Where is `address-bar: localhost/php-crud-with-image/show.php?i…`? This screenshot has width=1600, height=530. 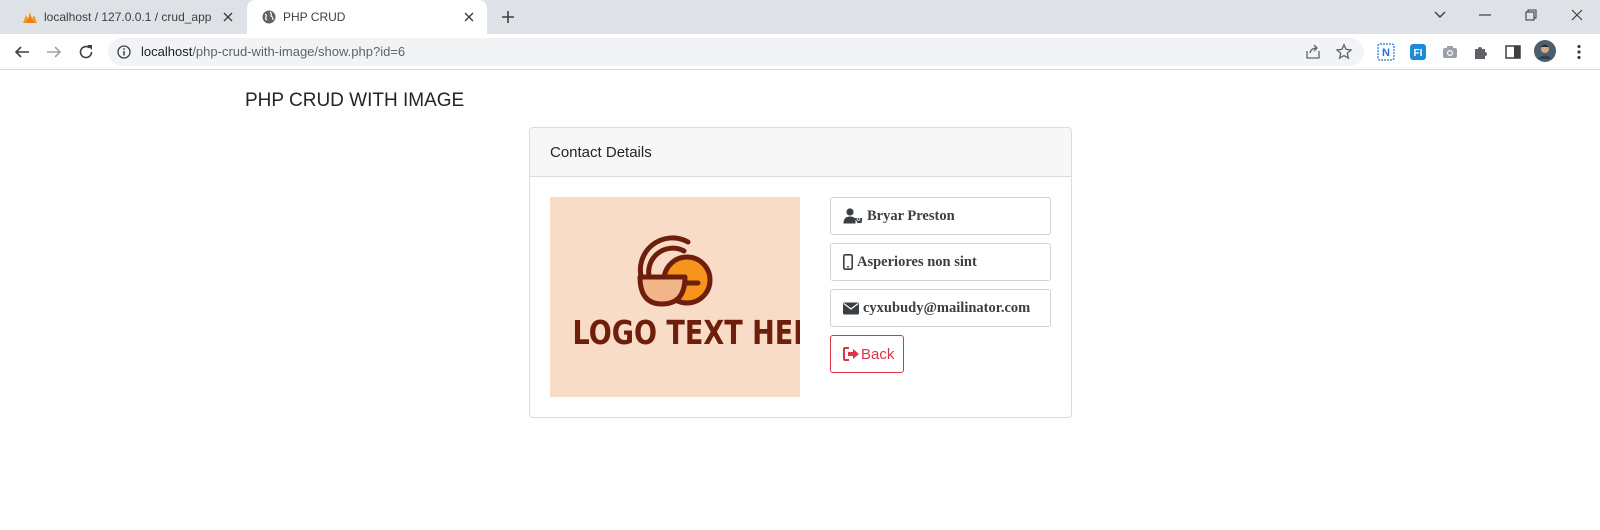 address-bar: localhost/php-crud-with-image/show.php?i… is located at coordinates (736, 52).